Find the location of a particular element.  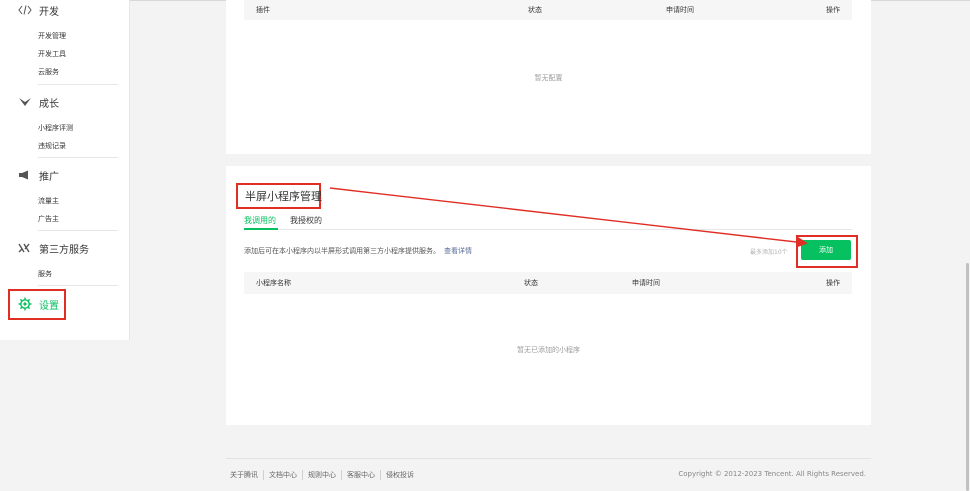

plugins-empty-text: 暂无配置 is located at coordinates (548, 78).